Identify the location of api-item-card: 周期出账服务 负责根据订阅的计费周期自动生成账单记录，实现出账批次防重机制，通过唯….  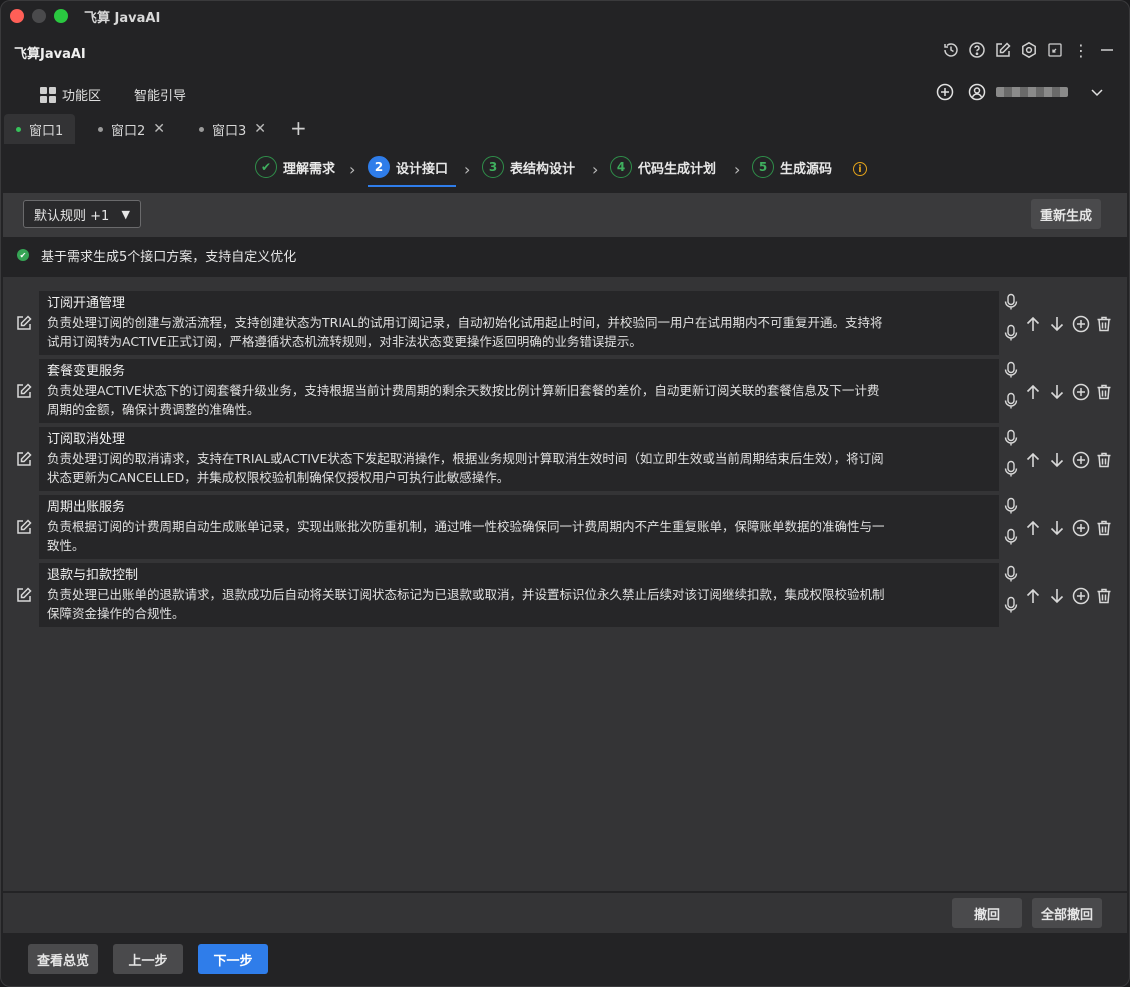
(519, 527).